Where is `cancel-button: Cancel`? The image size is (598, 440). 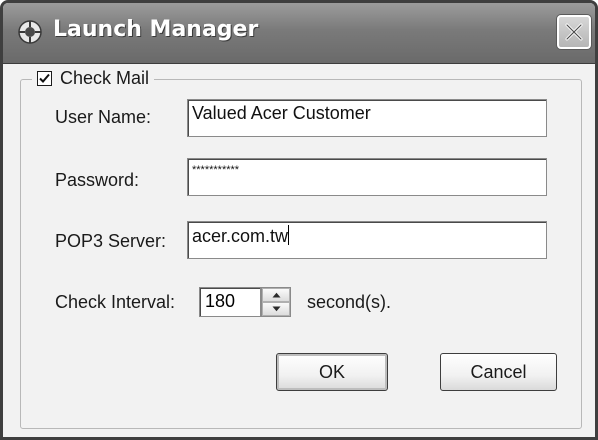
cancel-button: Cancel is located at coordinates (498, 372).